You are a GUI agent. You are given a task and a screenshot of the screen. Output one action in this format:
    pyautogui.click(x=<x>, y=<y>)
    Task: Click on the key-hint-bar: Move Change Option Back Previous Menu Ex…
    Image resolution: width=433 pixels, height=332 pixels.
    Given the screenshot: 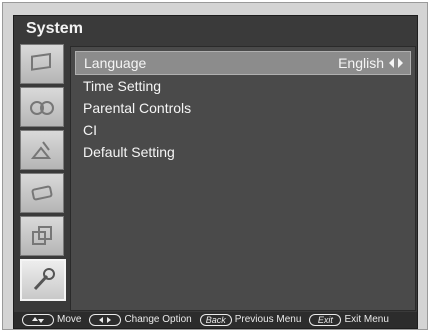 What is the action you would take?
    pyautogui.click(x=215, y=320)
    